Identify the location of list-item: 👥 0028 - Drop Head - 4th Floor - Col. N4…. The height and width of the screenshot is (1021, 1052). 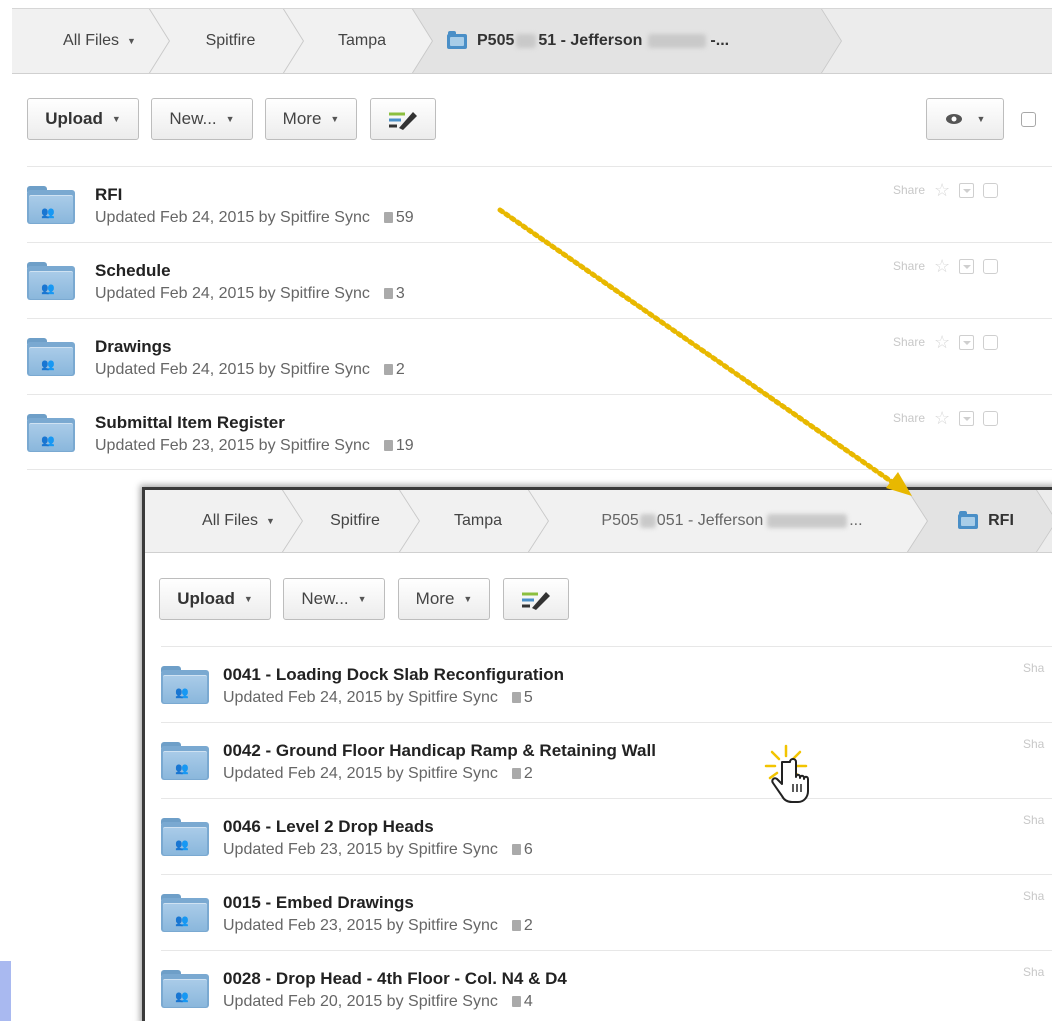
(606, 985).